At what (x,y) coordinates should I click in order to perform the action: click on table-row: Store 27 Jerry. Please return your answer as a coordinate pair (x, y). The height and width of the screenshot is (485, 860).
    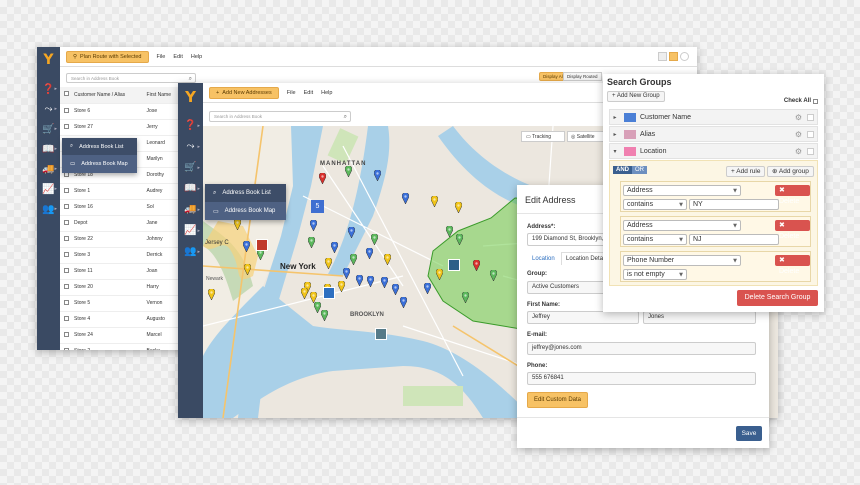
    Looking at the image, I should click on (120, 127).